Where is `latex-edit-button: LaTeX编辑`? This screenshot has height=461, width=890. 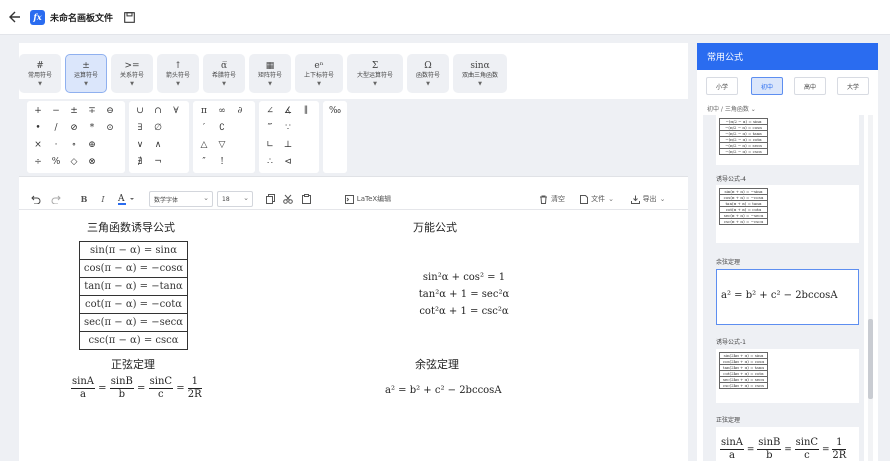 latex-edit-button: LaTeX编辑 is located at coordinates (368, 199).